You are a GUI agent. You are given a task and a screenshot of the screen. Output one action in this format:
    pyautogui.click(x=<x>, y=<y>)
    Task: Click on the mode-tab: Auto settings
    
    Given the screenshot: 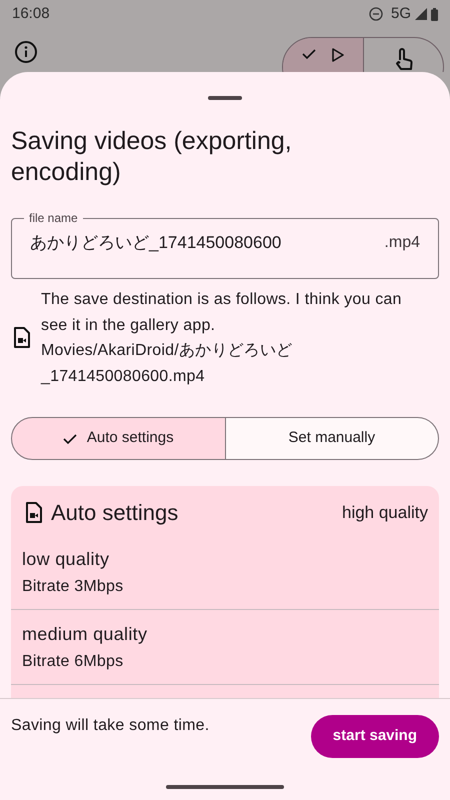 What is the action you would take?
    pyautogui.click(x=118, y=438)
    